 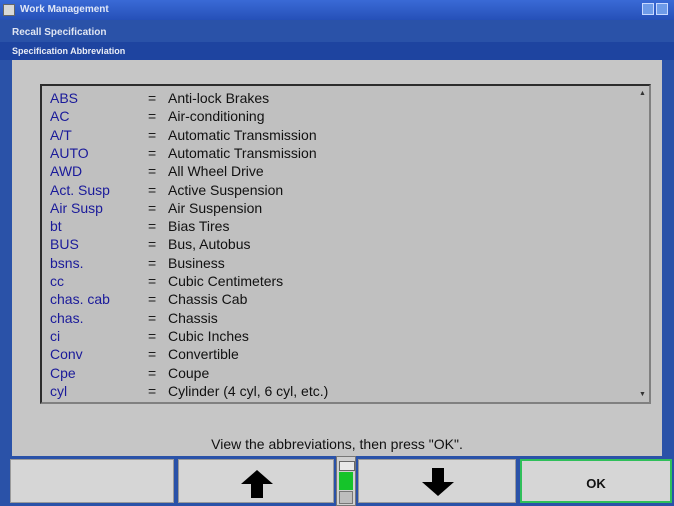 What do you see at coordinates (642, 394) in the screenshot?
I see `list-scroll-down-icon: ▼` at bounding box center [642, 394].